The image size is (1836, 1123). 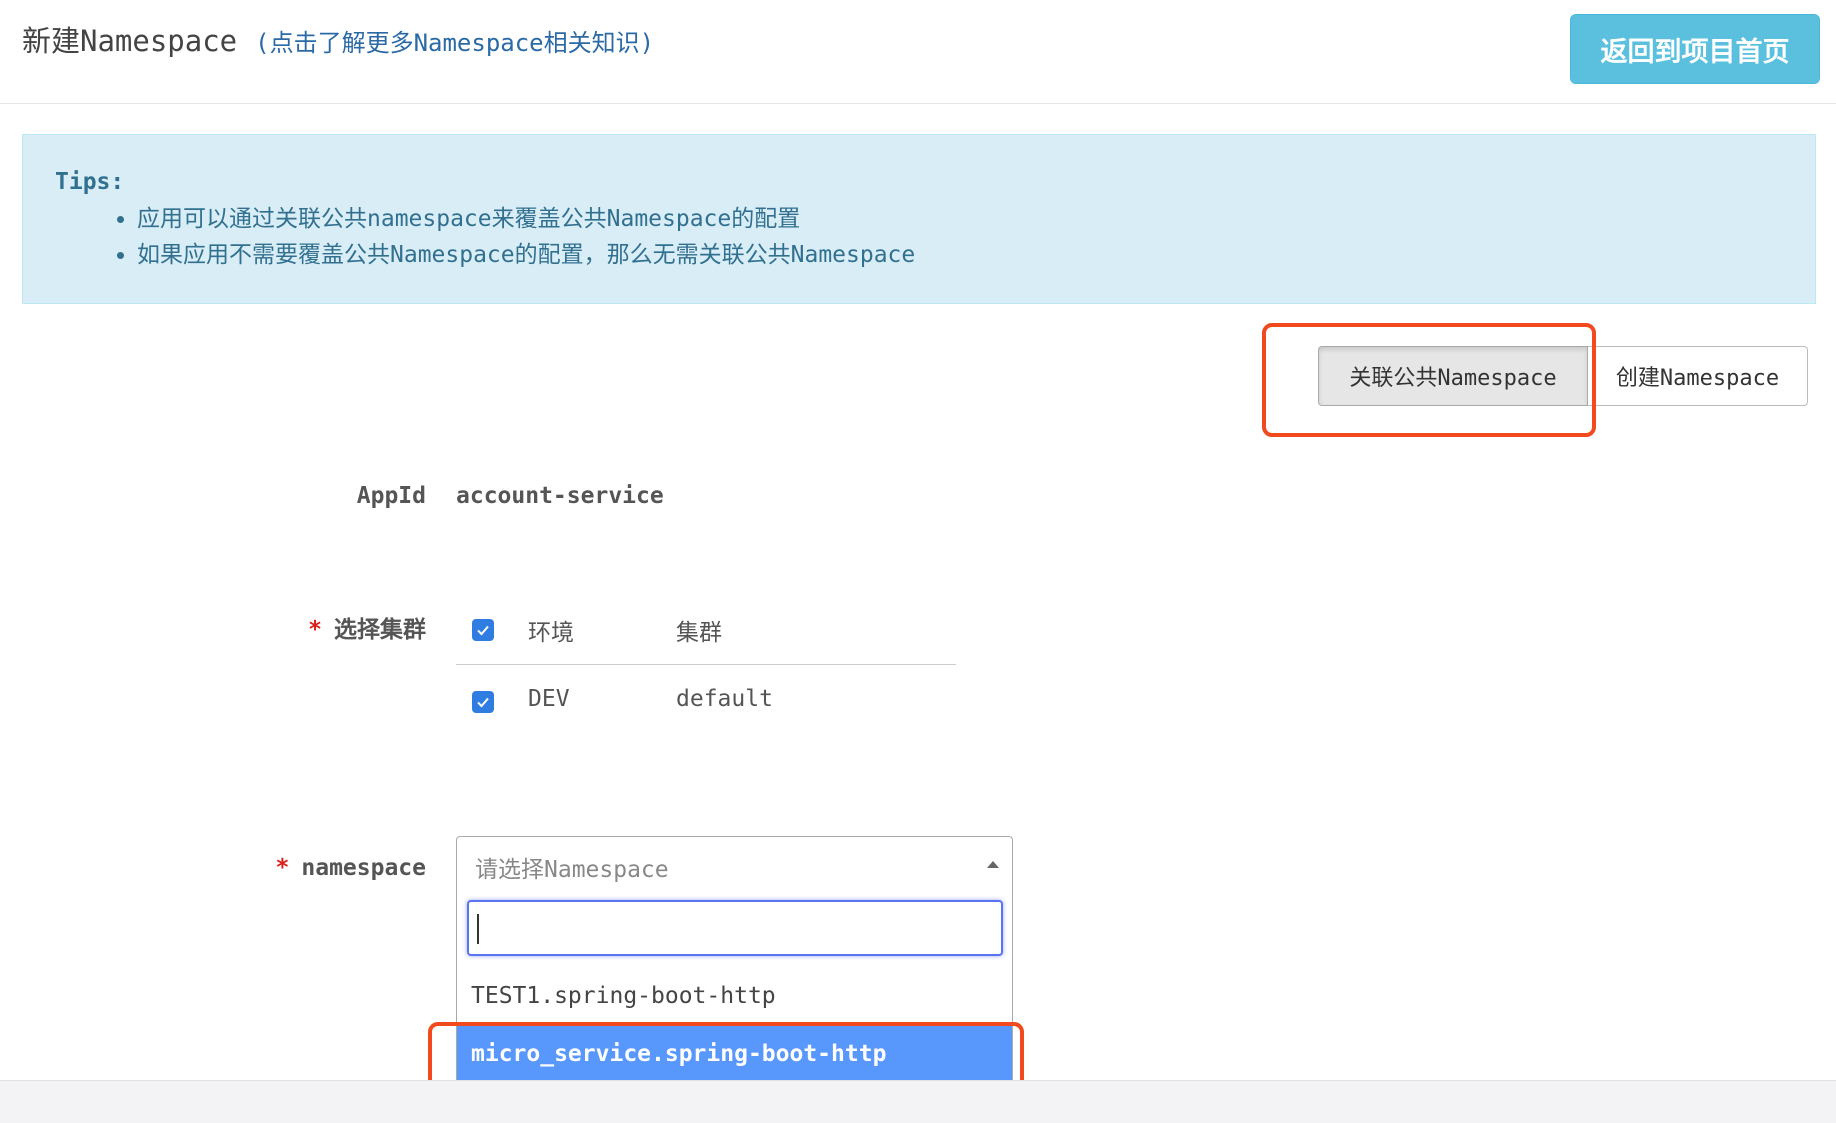 What do you see at coordinates (724, 699) in the screenshot?
I see `cluster-row-cluster: default` at bounding box center [724, 699].